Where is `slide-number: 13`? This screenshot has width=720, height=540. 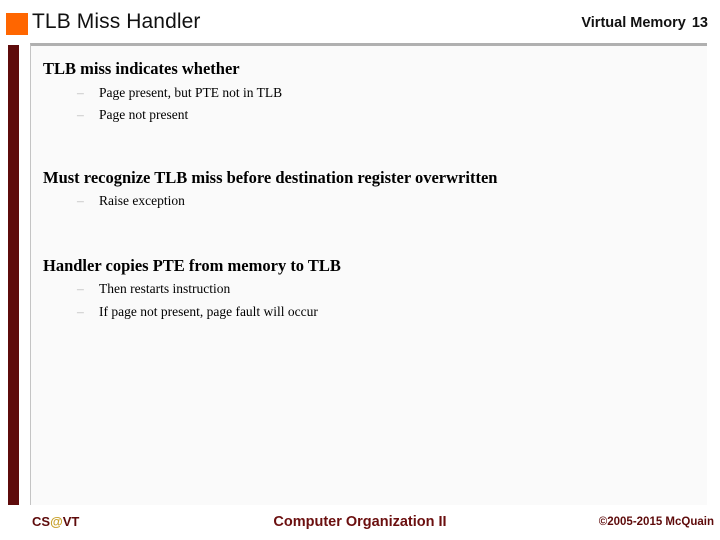
slide-number: 13 is located at coordinates (699, 23).